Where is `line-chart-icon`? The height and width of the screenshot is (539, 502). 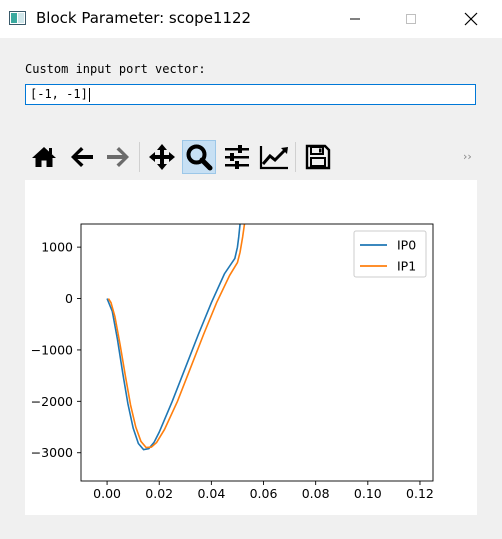 line-chart-icon is located at coordinates (273, 158).